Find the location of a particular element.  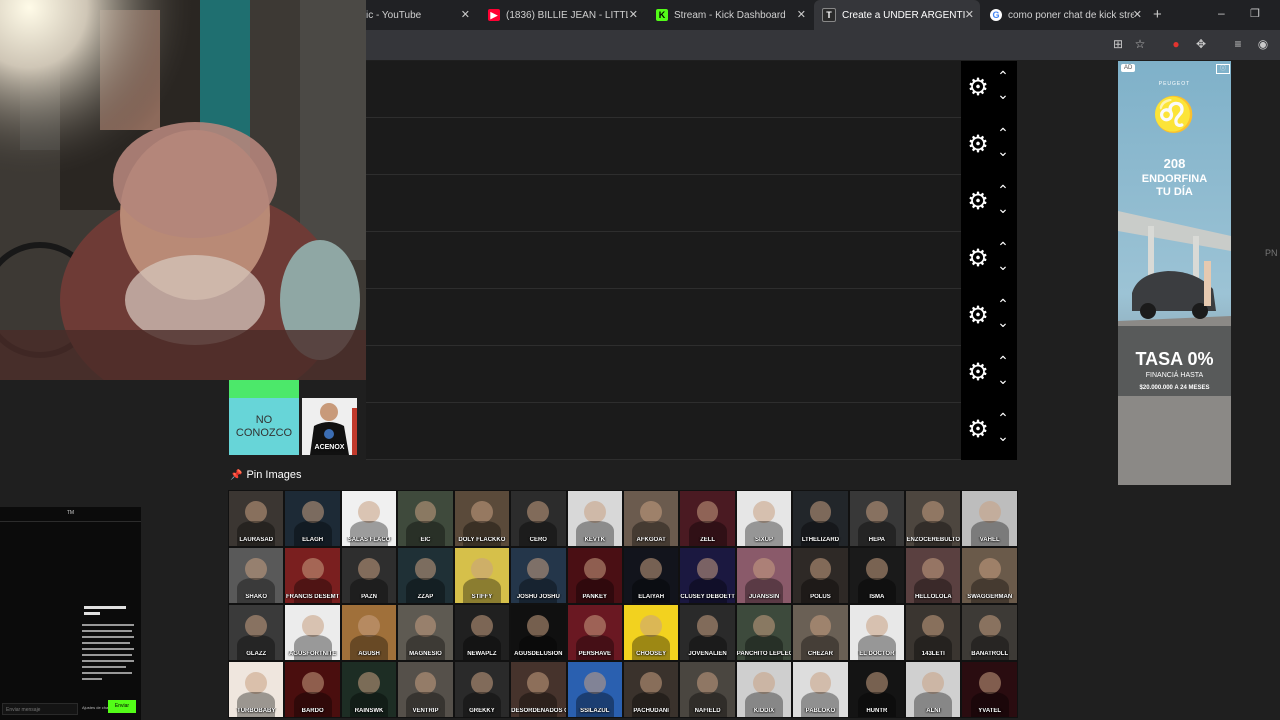

new-tab-button: + is located at coordinates (1157, 14).